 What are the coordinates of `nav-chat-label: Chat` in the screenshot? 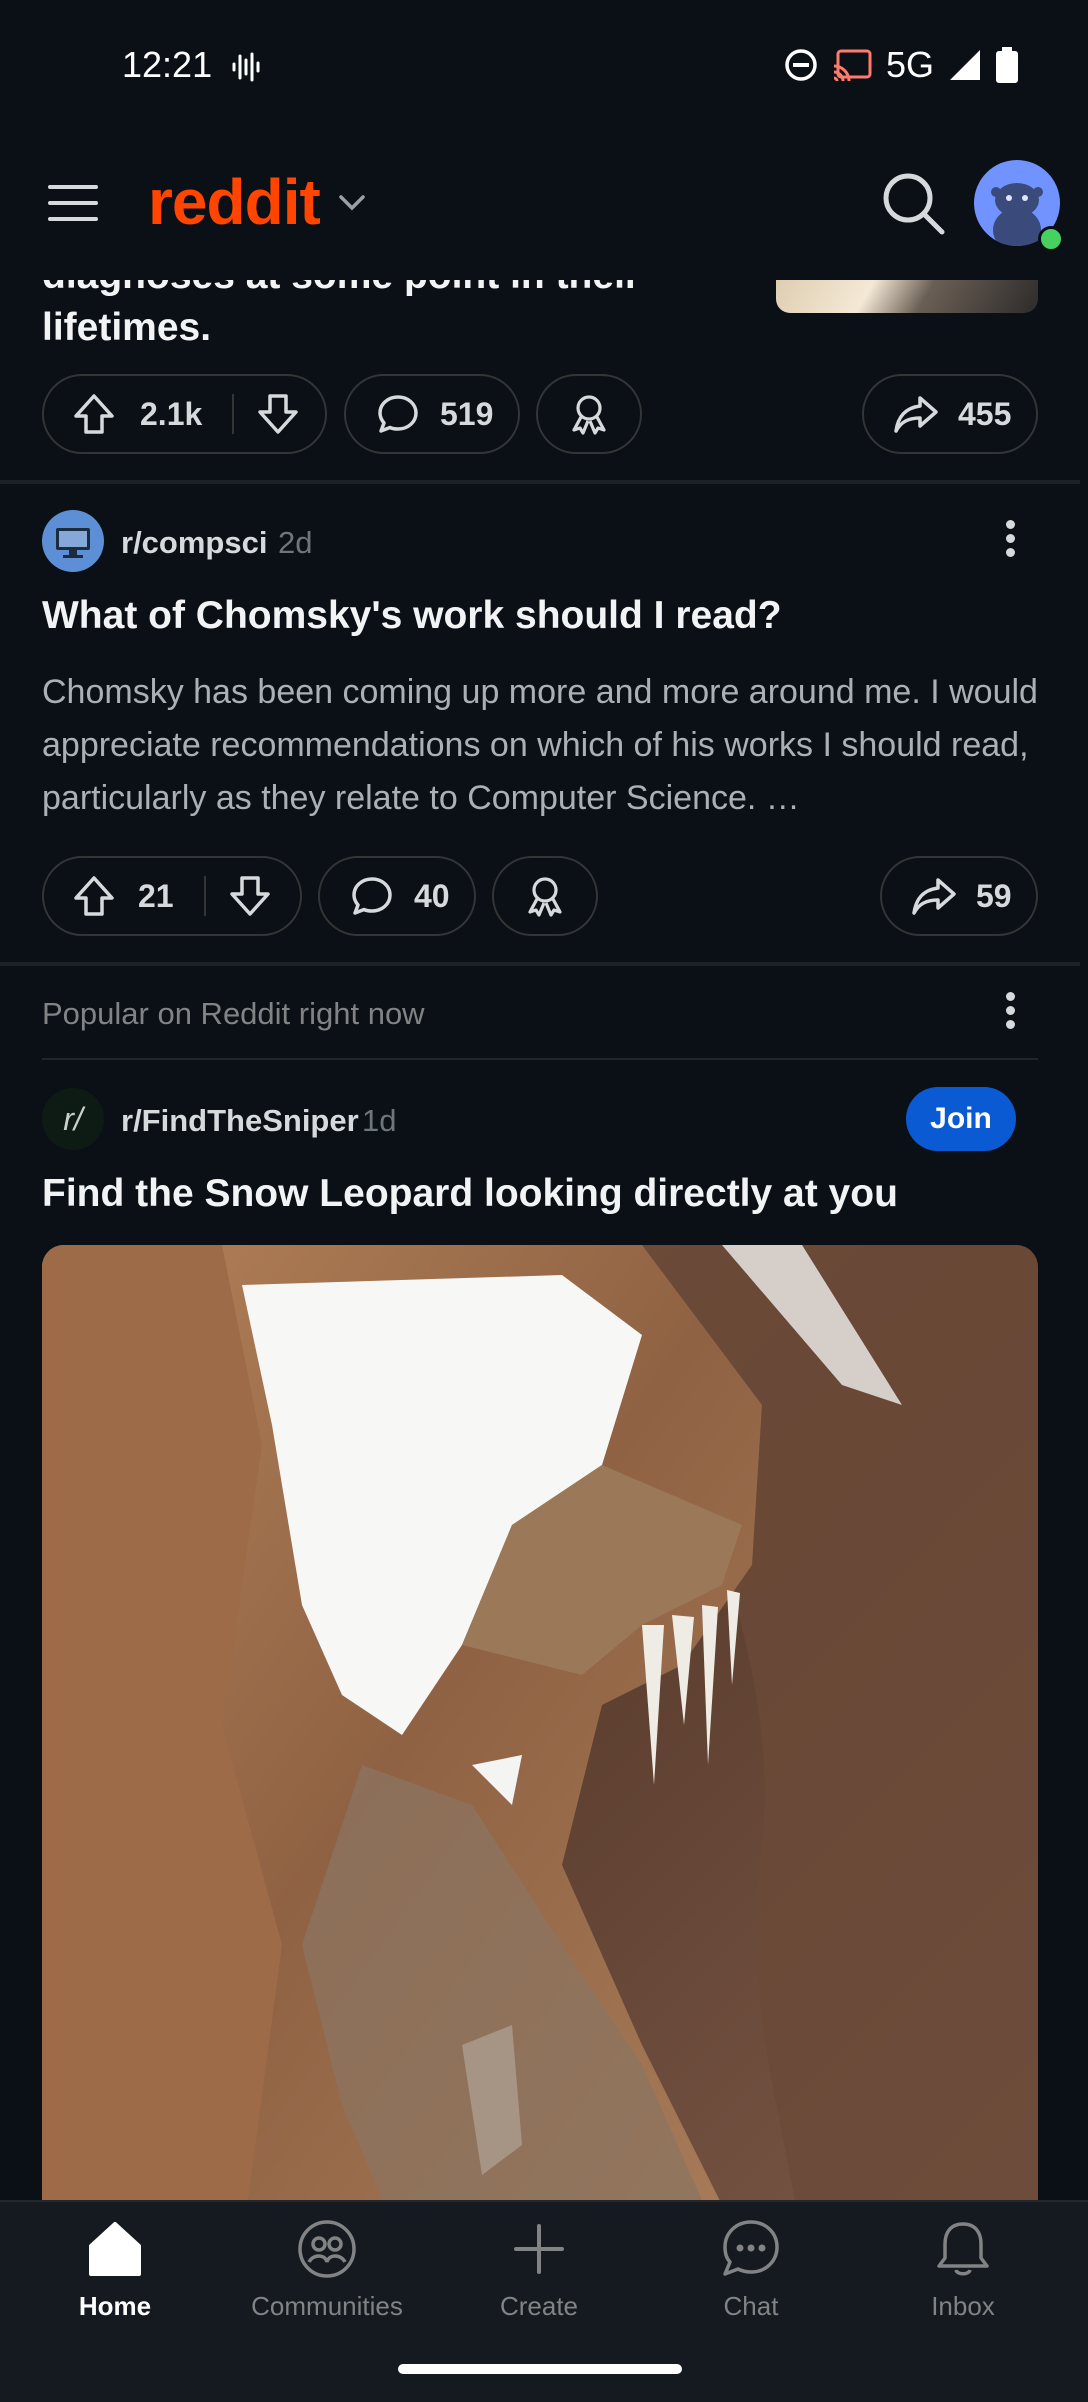 It's located at (751, 2306).